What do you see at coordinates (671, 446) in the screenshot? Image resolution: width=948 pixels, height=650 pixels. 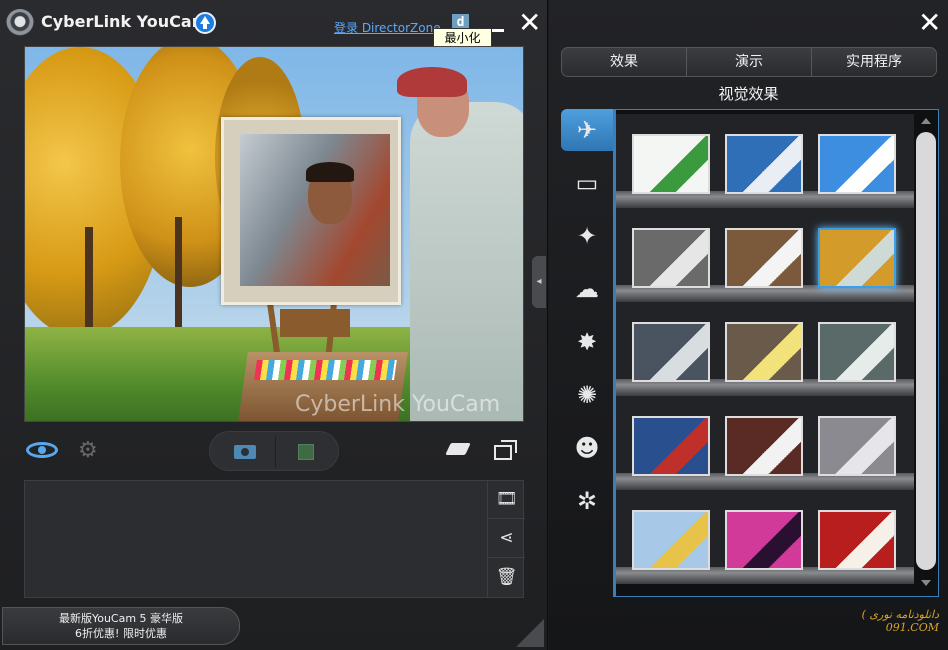 I see `effect-red-bus-screen` at bounding box center [671, 446].